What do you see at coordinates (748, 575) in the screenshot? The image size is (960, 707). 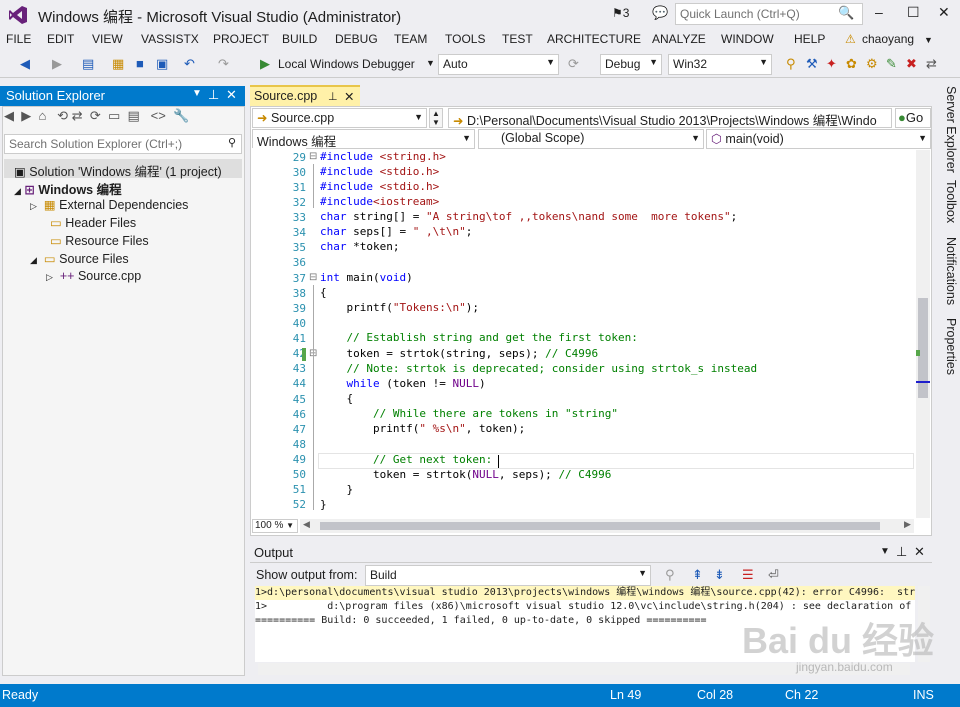 I see `clear-all-icon: ☰` at bounding box center [748, 575].